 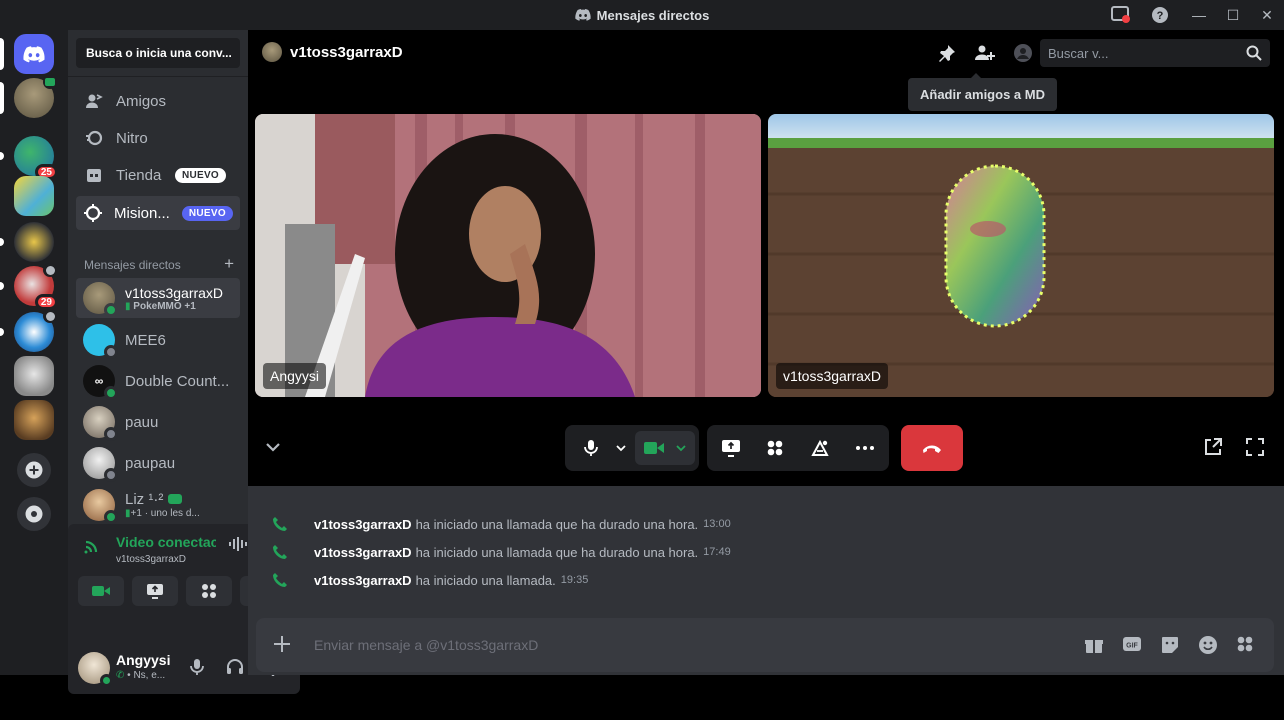 What do you see at coordinates (141, 101) in the screenshot?
I see `nav-label: Amigos` at bounding box center [141, 101].